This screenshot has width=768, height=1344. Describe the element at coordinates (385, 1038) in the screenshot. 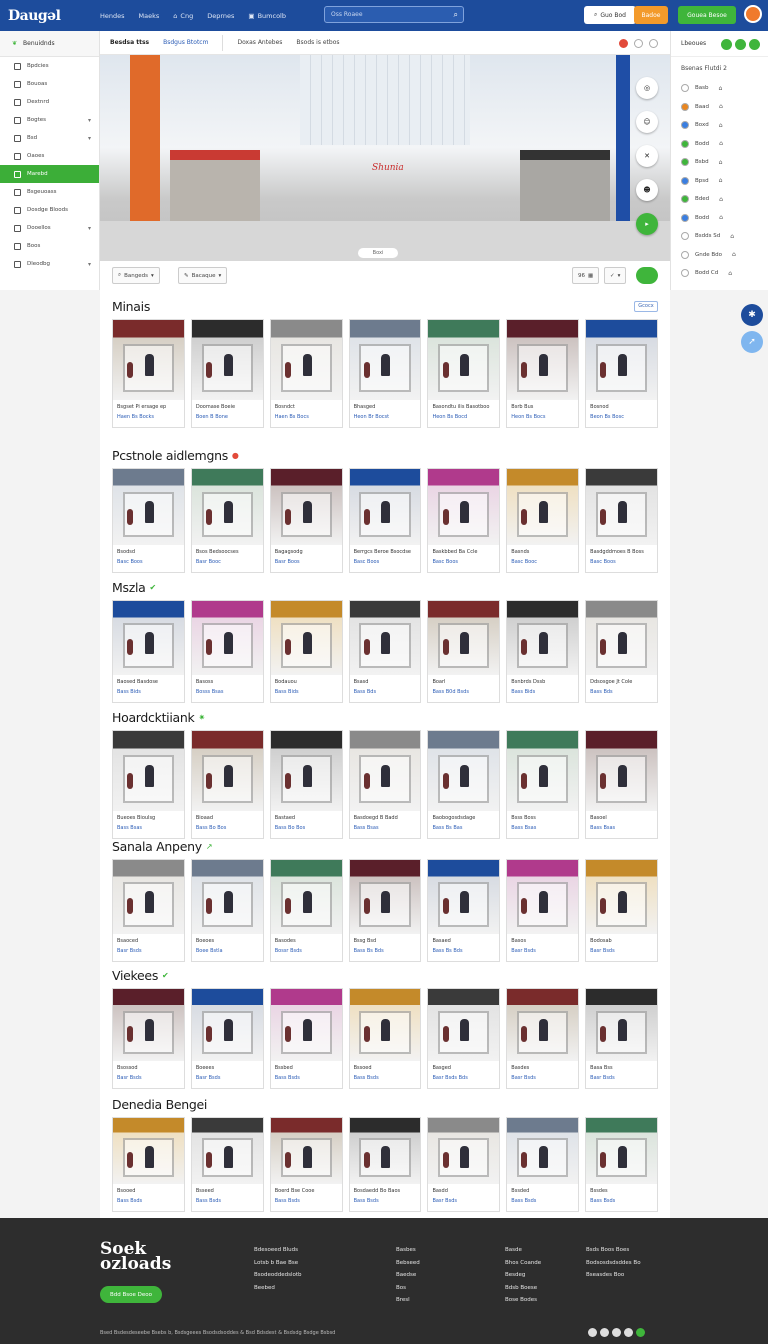

I see `product-card: Bssoed Bass Bsds` at that location.